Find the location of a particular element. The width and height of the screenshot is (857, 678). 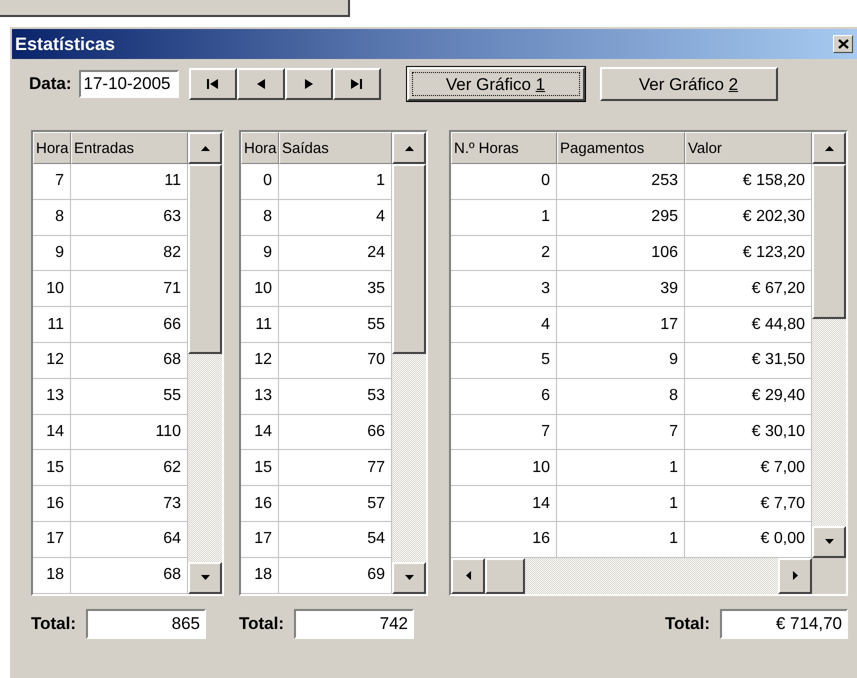

window-title: Estatísticas is located at coordinates (65, 44).